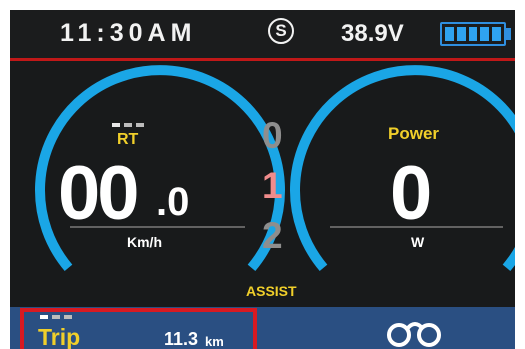 This screenshot has width=525, height=349. Describe the element at coordinates (272, 135) in the screenshot. I see `assist-level-0: 0` at that location.